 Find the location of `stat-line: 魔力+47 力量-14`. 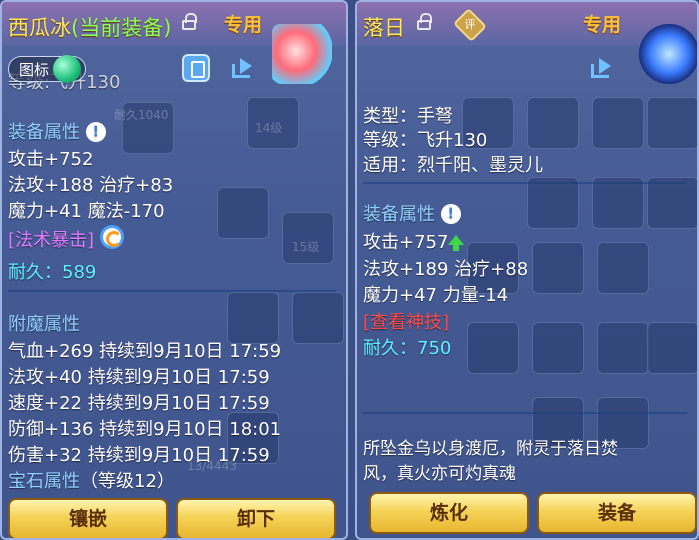

stat-line: 魔力+47 力量-14 is located at coordinates (436, 295).